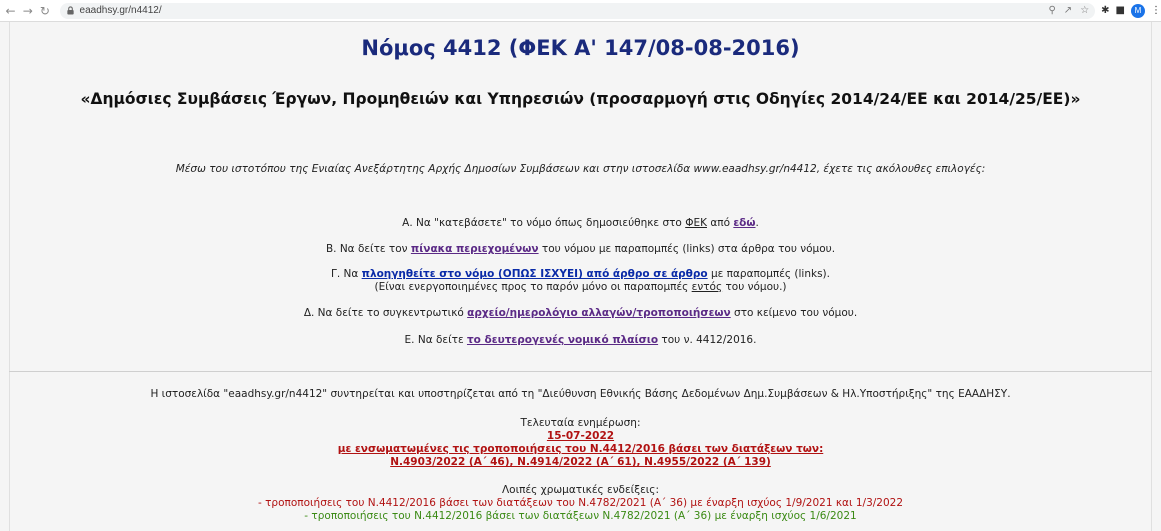  Describe the element at coordinates (580, 423) in the screenshot. I see `last-update-label: Τελευταία ενημέρωση:` at that location.